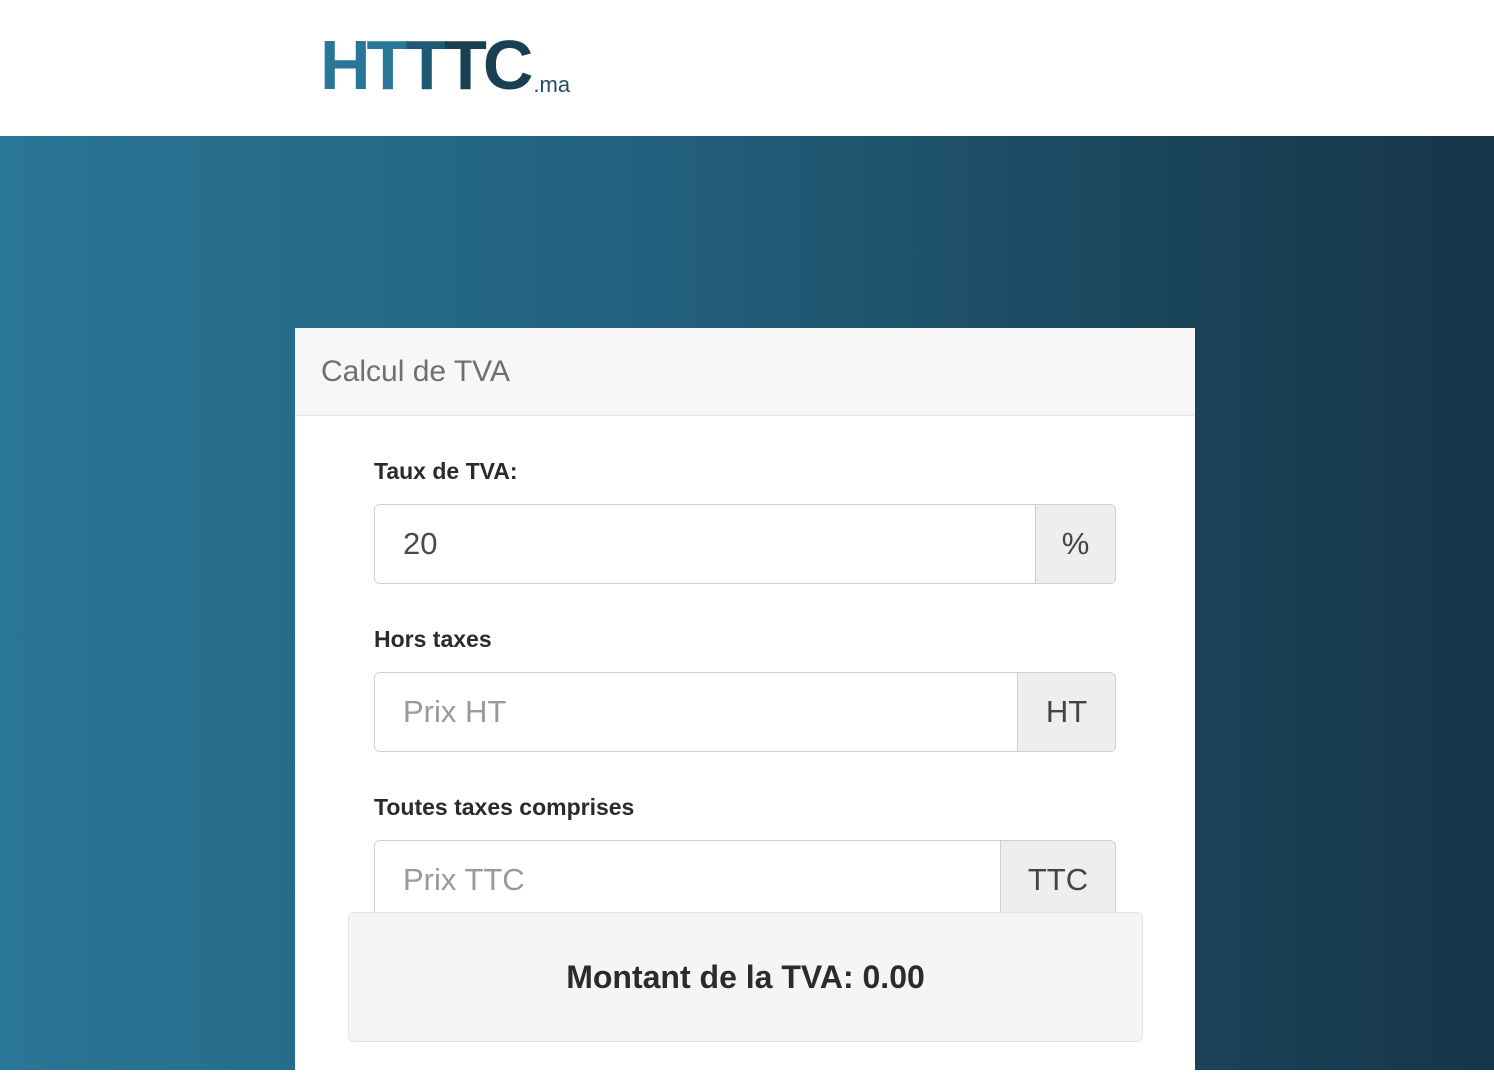  Describe the element at coordinates (426, 65) in the screenshot. I see `logo-wordmark: HTTTC` at that location.